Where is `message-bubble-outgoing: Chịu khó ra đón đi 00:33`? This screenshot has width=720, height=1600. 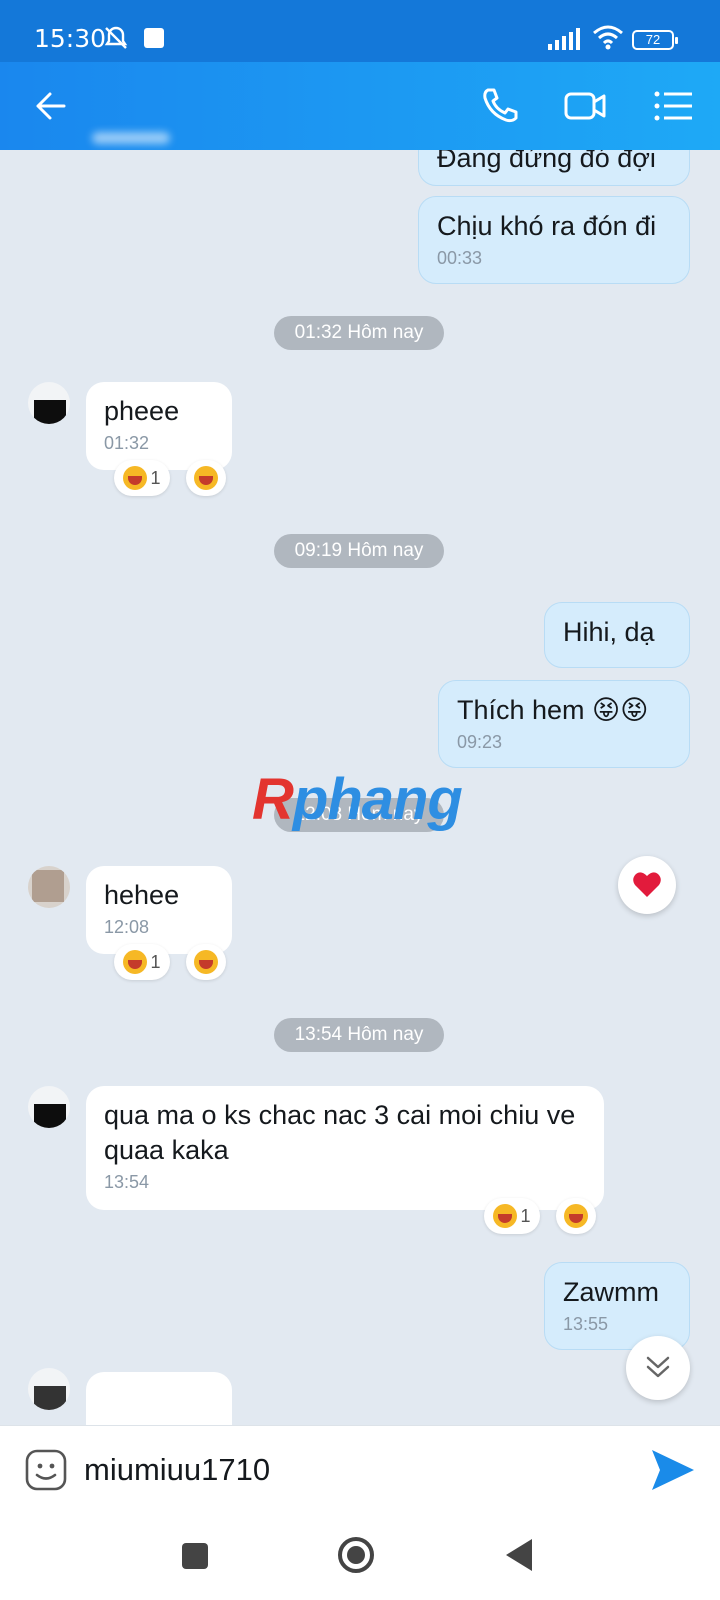 message-bubble-outgoing: Chịu khó ra đón đi 00:33 is located at coordinates (554, 240).